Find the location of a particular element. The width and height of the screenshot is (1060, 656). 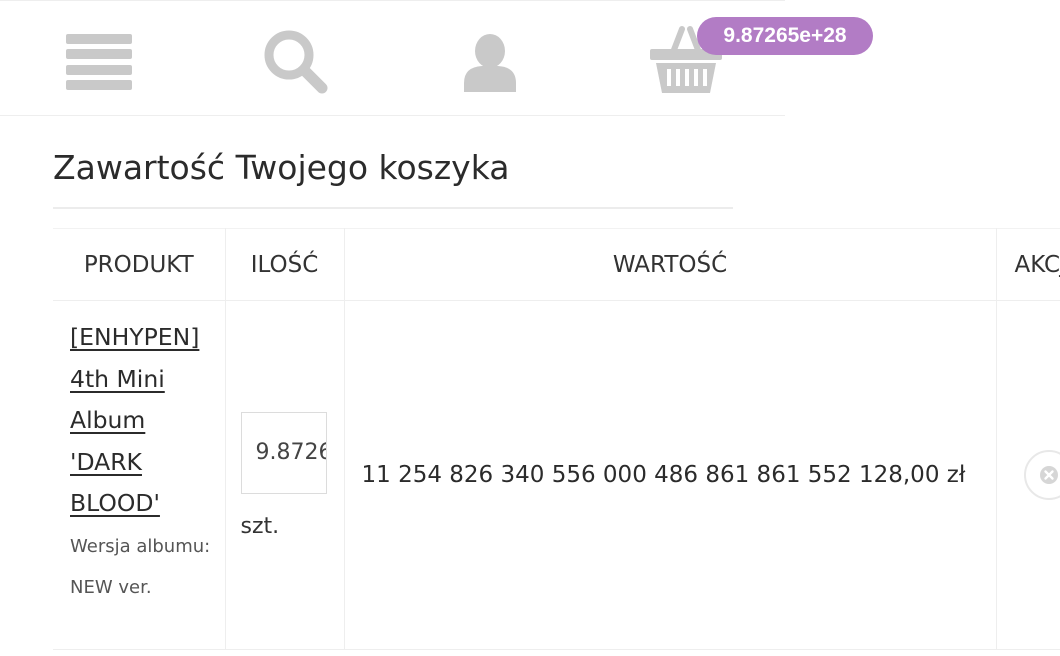

close-icon is located at coordinates (1048, 475).